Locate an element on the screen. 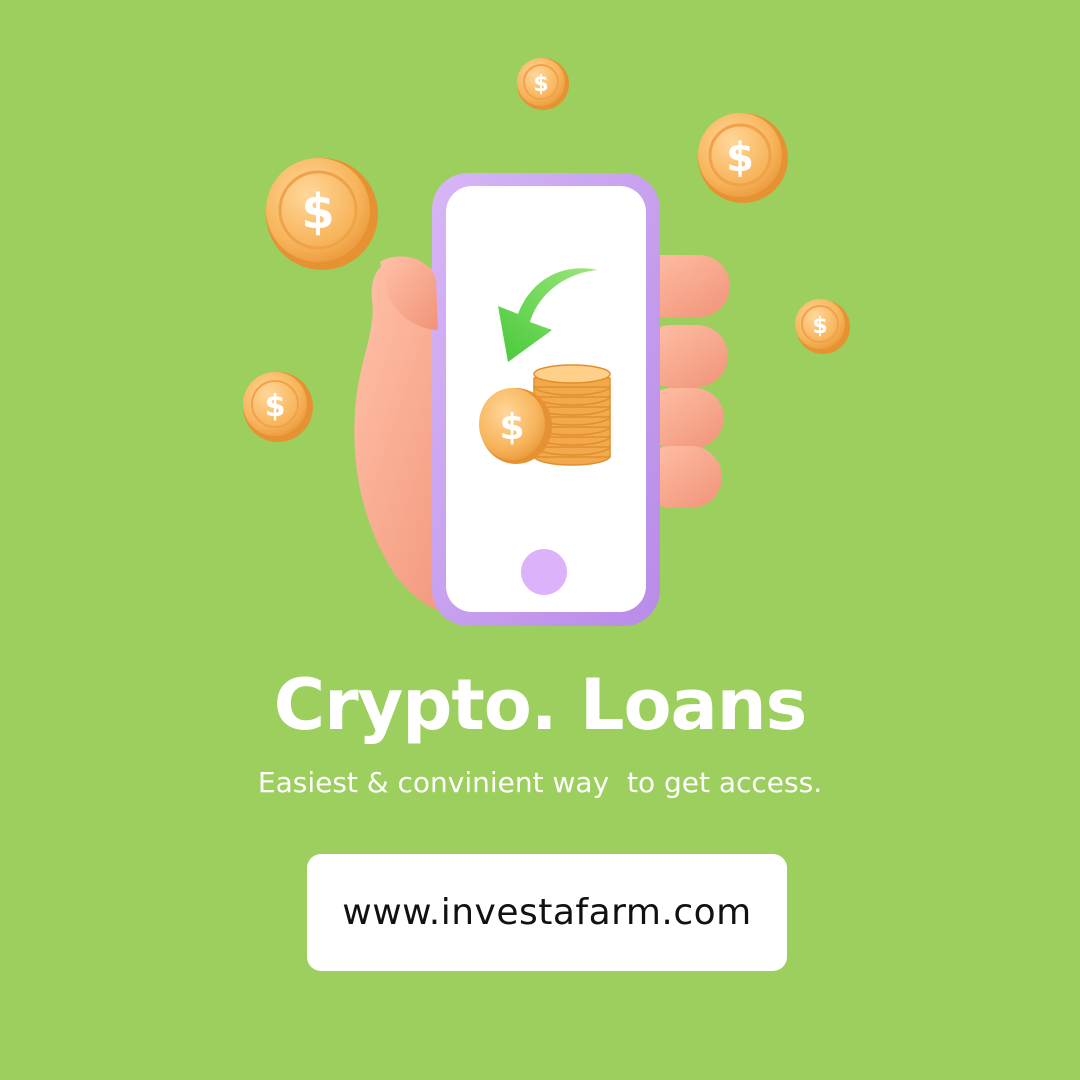 Image resolution: width=1080 pixels, height=1080 pixels. headline: Crypto. Loans is located at coordinates (540, 705).